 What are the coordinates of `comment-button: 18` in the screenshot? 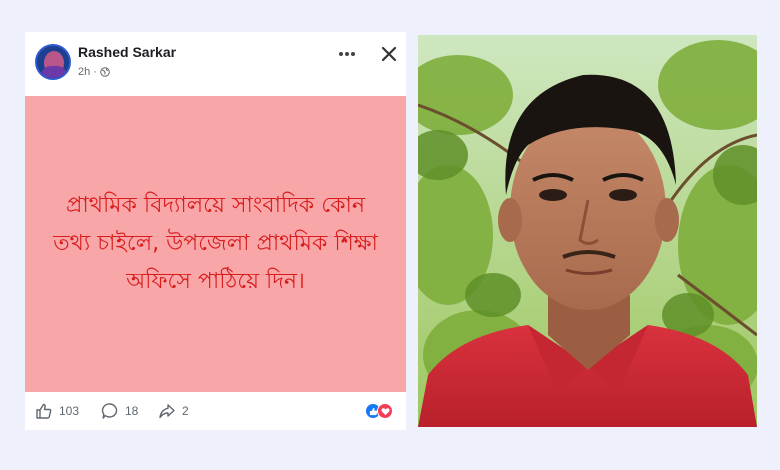 It's located at (119, 411).